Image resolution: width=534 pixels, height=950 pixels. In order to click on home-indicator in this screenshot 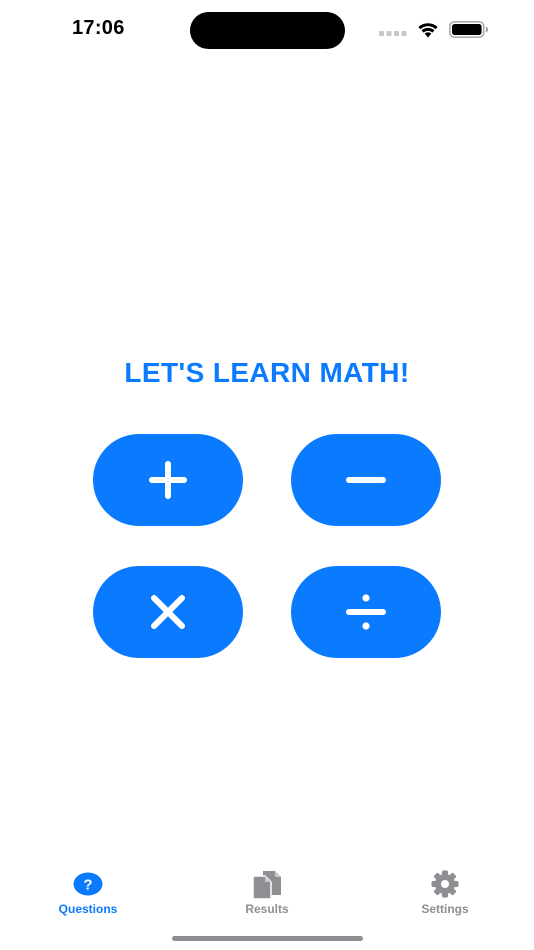, I will do `click(267, 938)`.